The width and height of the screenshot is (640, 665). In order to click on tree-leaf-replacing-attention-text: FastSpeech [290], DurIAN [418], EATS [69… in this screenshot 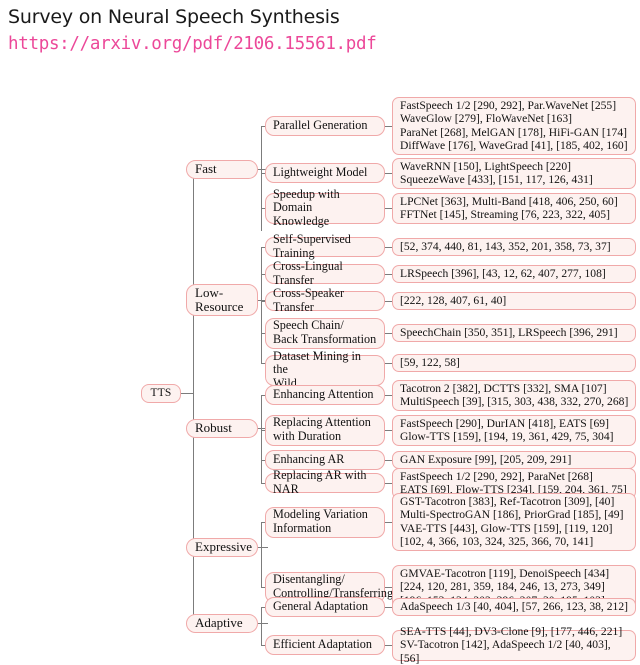, I will do `click(507, 429)`.